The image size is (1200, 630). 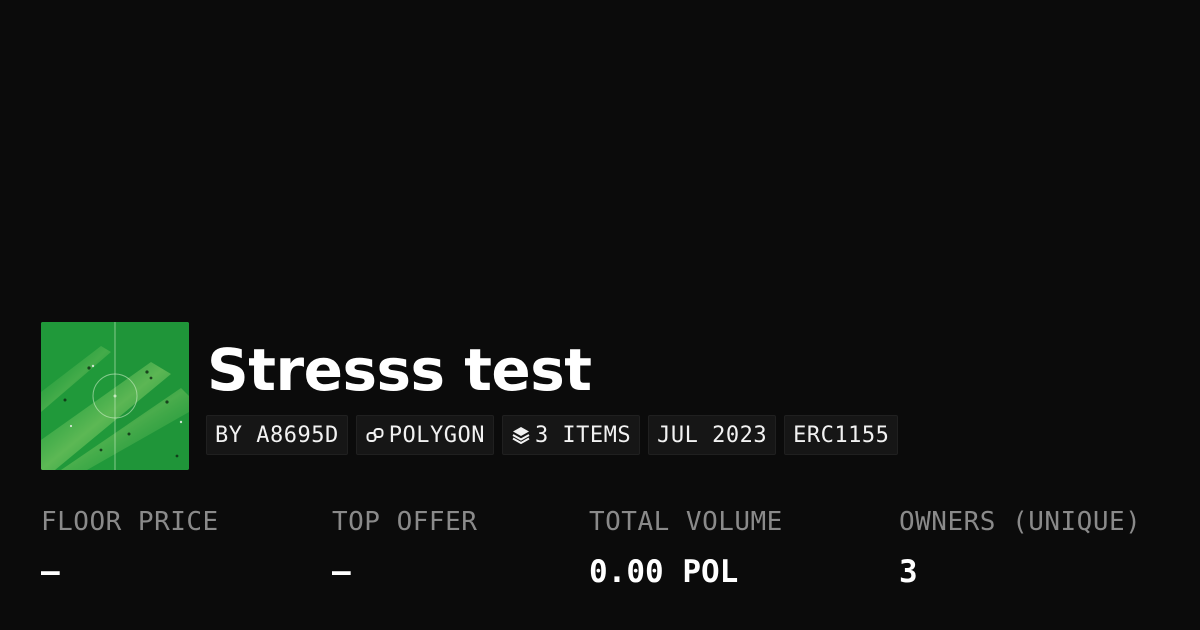 I want to click on standard-tag: ERC1155, so click(x=841, y=435).